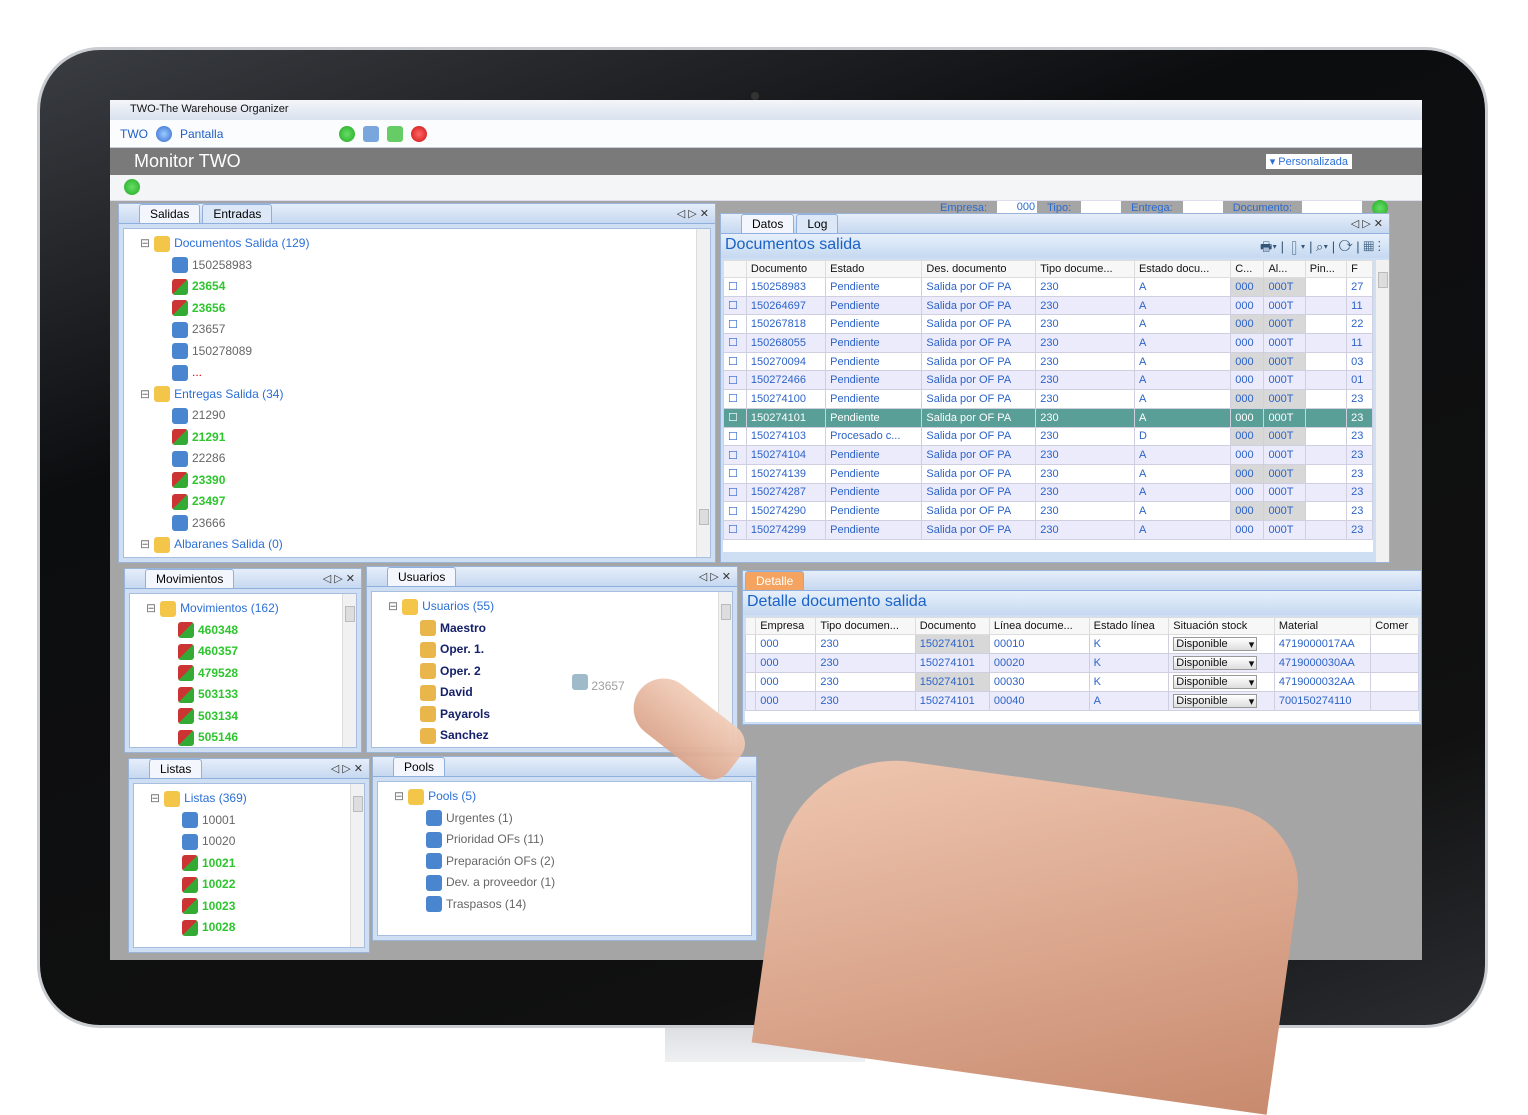 The height and width of the screenshot is (1115, 1528). Describe the element at coordinates (1320, 249) in the screenshot. I see `grid-toolbar: 🖶▾ | ▯▾ | ⌕▾ | ⟳ | ▦ ⋮` at that location.